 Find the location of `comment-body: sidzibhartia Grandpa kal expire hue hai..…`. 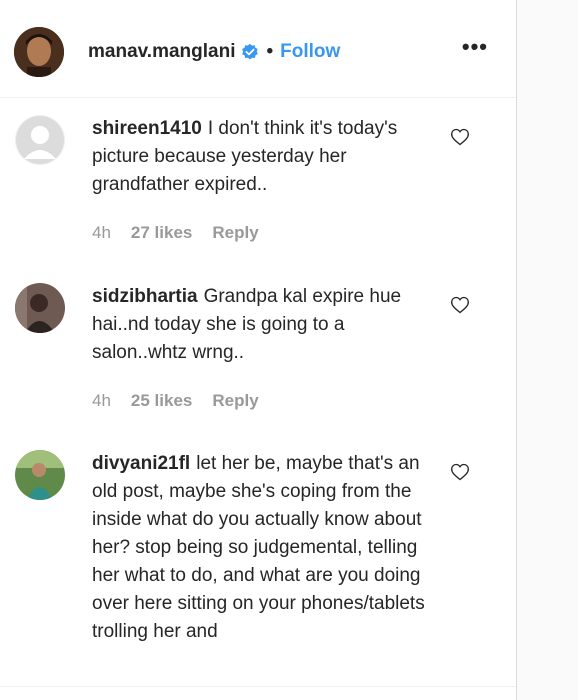

comment-body: sidzibhartia Grandpa kal expire hue hai..… is located at coordinates (264, 325).